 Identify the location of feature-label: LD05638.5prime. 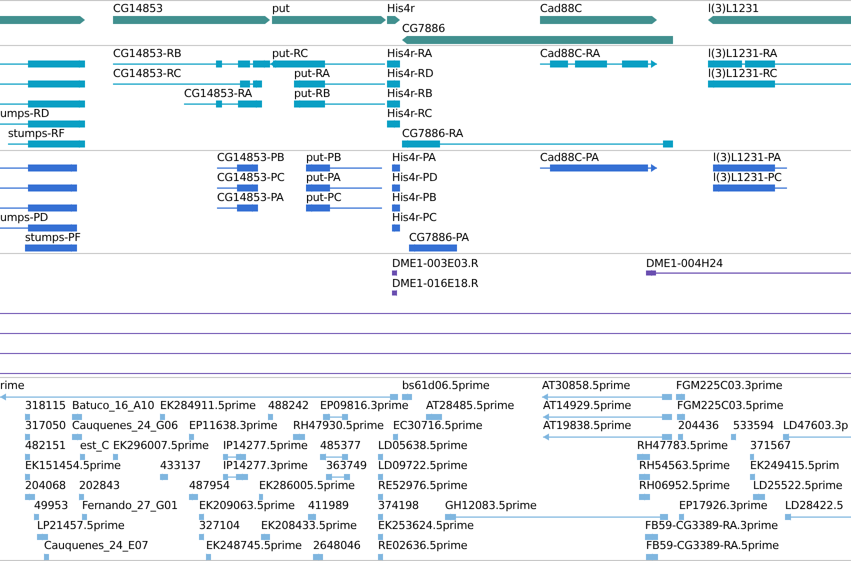
(423, 446).